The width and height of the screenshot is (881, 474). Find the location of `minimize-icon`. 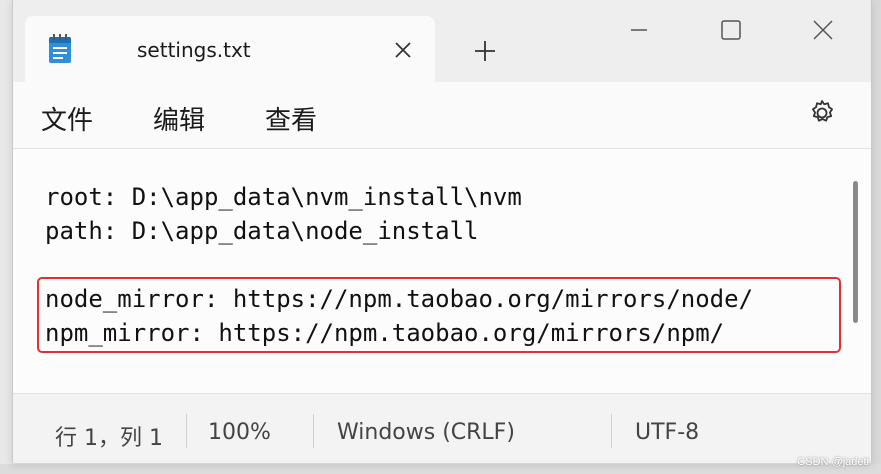

minimize-icon is located at coordinates (639, 30).